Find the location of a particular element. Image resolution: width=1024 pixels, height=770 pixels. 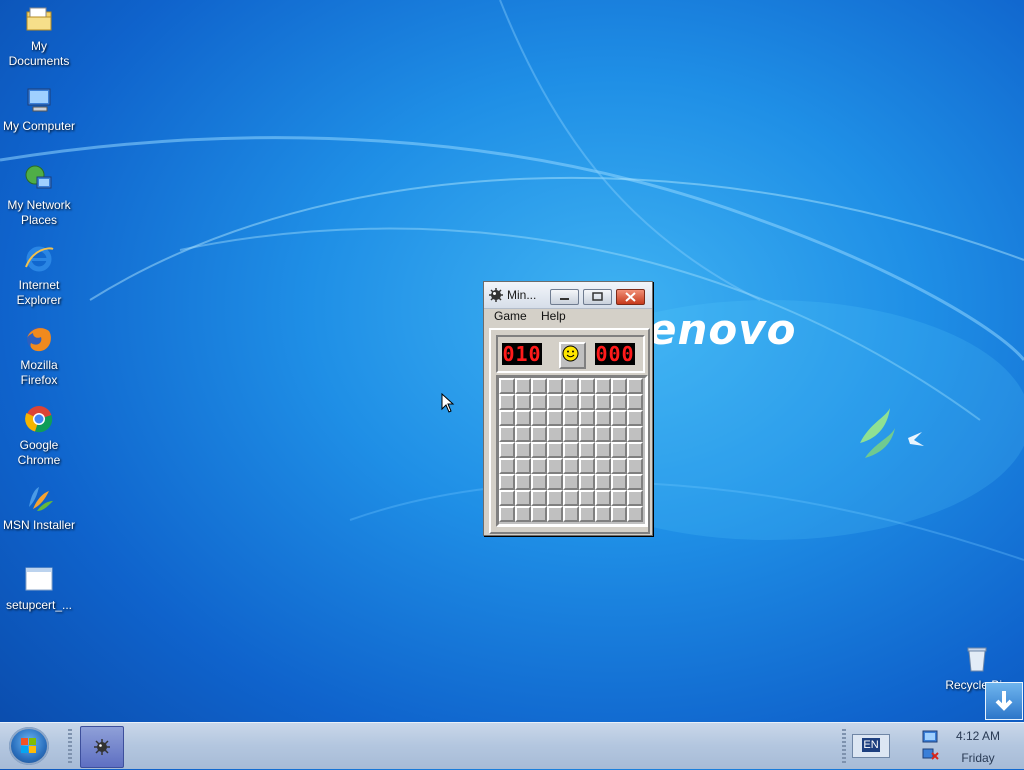

desktop-icon-firefox: Mozilla Firefox is located at coordinates (39, 355).